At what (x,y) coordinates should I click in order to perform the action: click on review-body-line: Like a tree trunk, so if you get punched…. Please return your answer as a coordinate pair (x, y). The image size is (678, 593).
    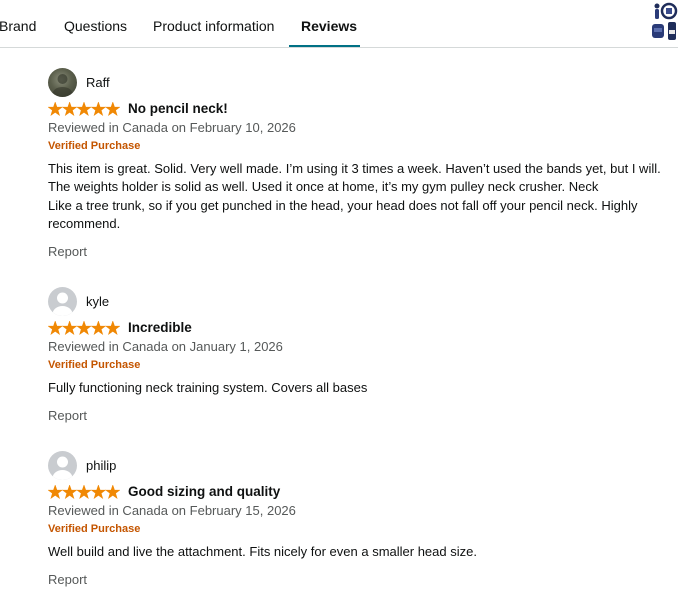
    Looking at the image, I should click on (343, 205).